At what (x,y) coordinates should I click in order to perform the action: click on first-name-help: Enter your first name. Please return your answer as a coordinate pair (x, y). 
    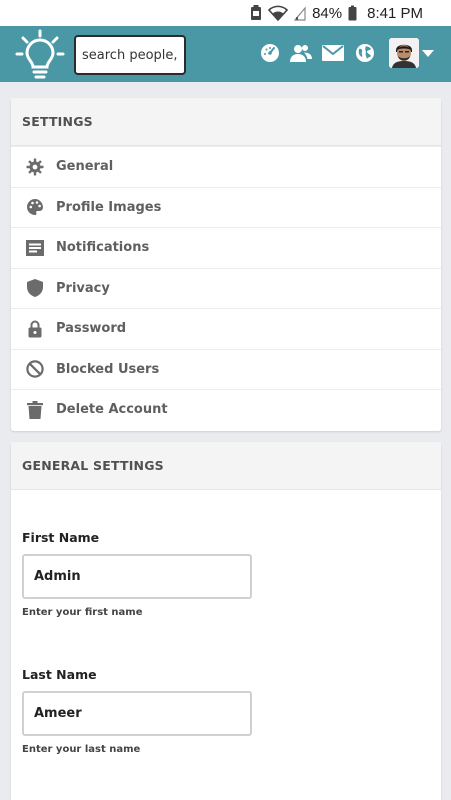
    Looking at the image, I should click on (82, 612).